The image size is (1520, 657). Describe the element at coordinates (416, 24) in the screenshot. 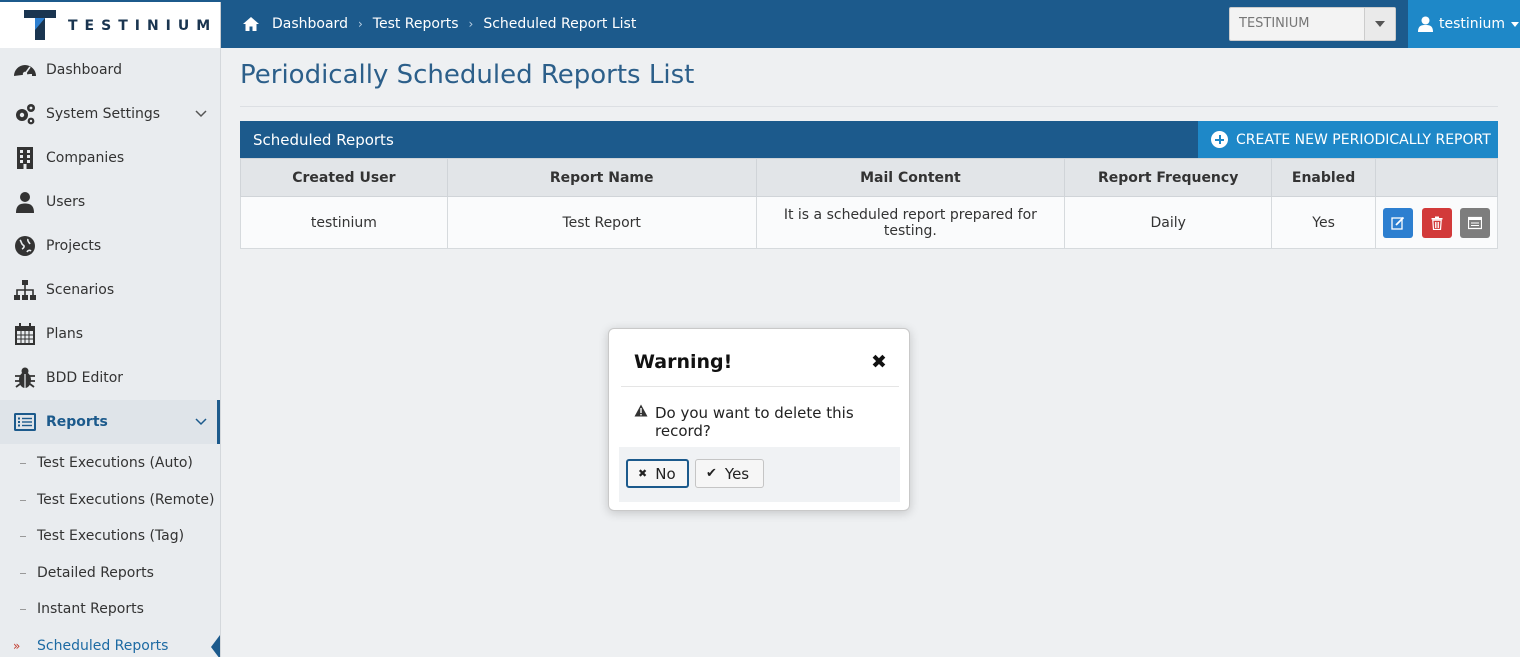

I see `breadcrumb-test-reports: Test Reports` at that location.